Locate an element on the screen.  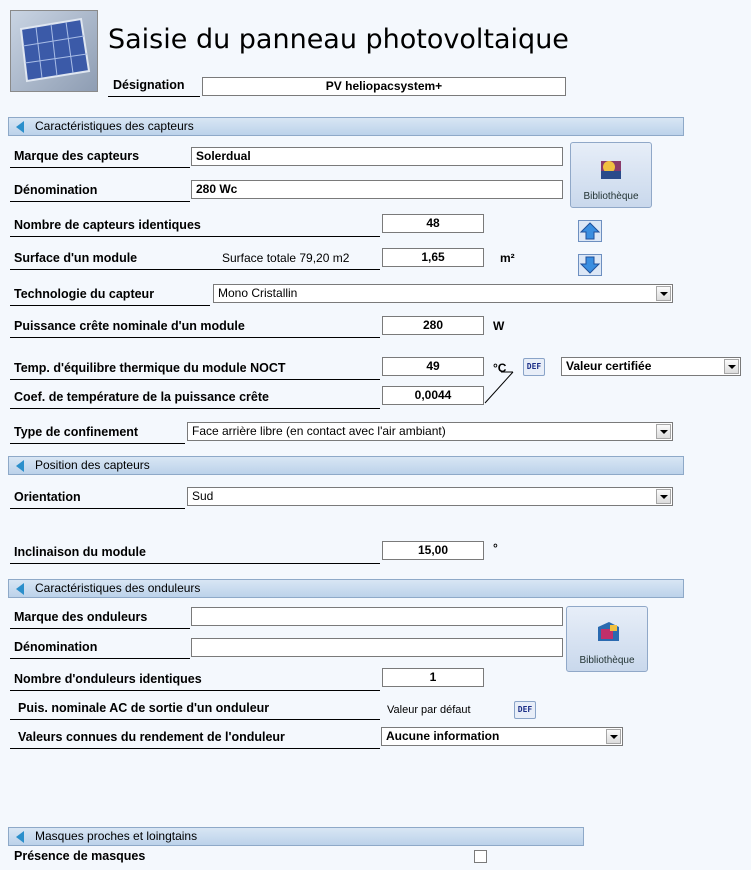
denomination-onduleurs-field is located at coordinates (377, 647).